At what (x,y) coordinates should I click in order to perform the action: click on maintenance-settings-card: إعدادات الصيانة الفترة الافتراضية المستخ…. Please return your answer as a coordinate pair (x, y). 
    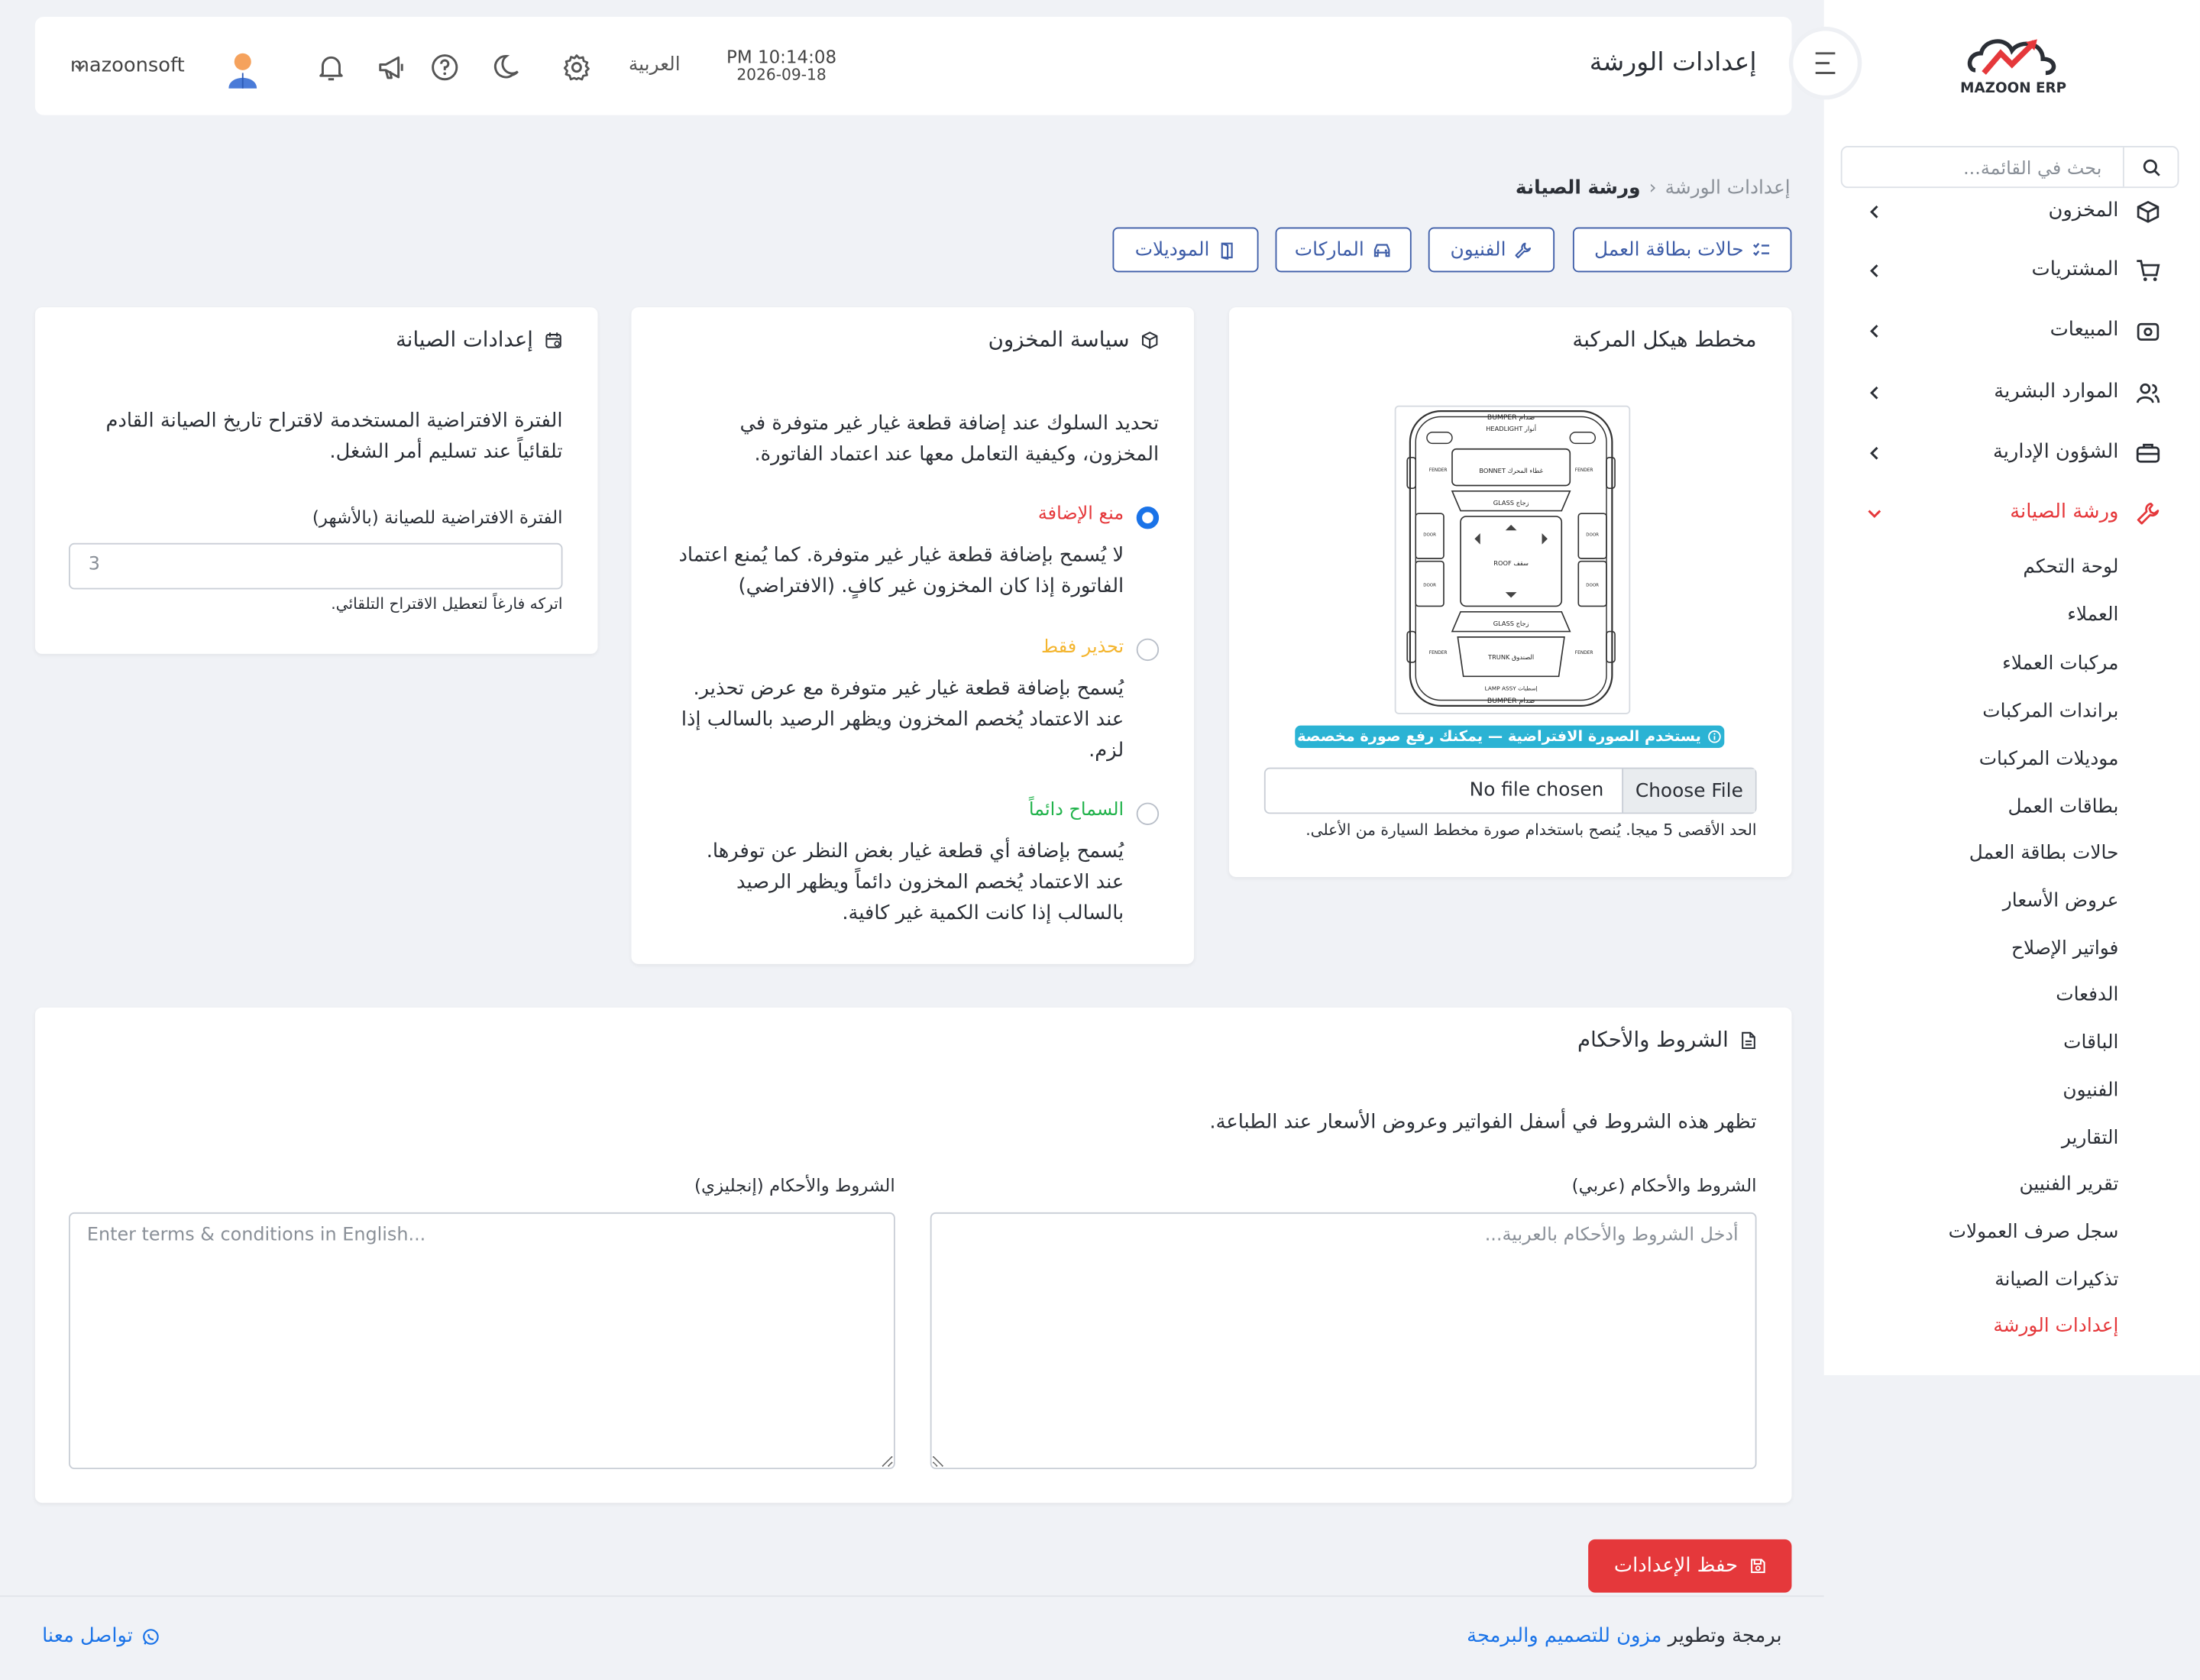
    Looking at the image, I should click on (316, 480).